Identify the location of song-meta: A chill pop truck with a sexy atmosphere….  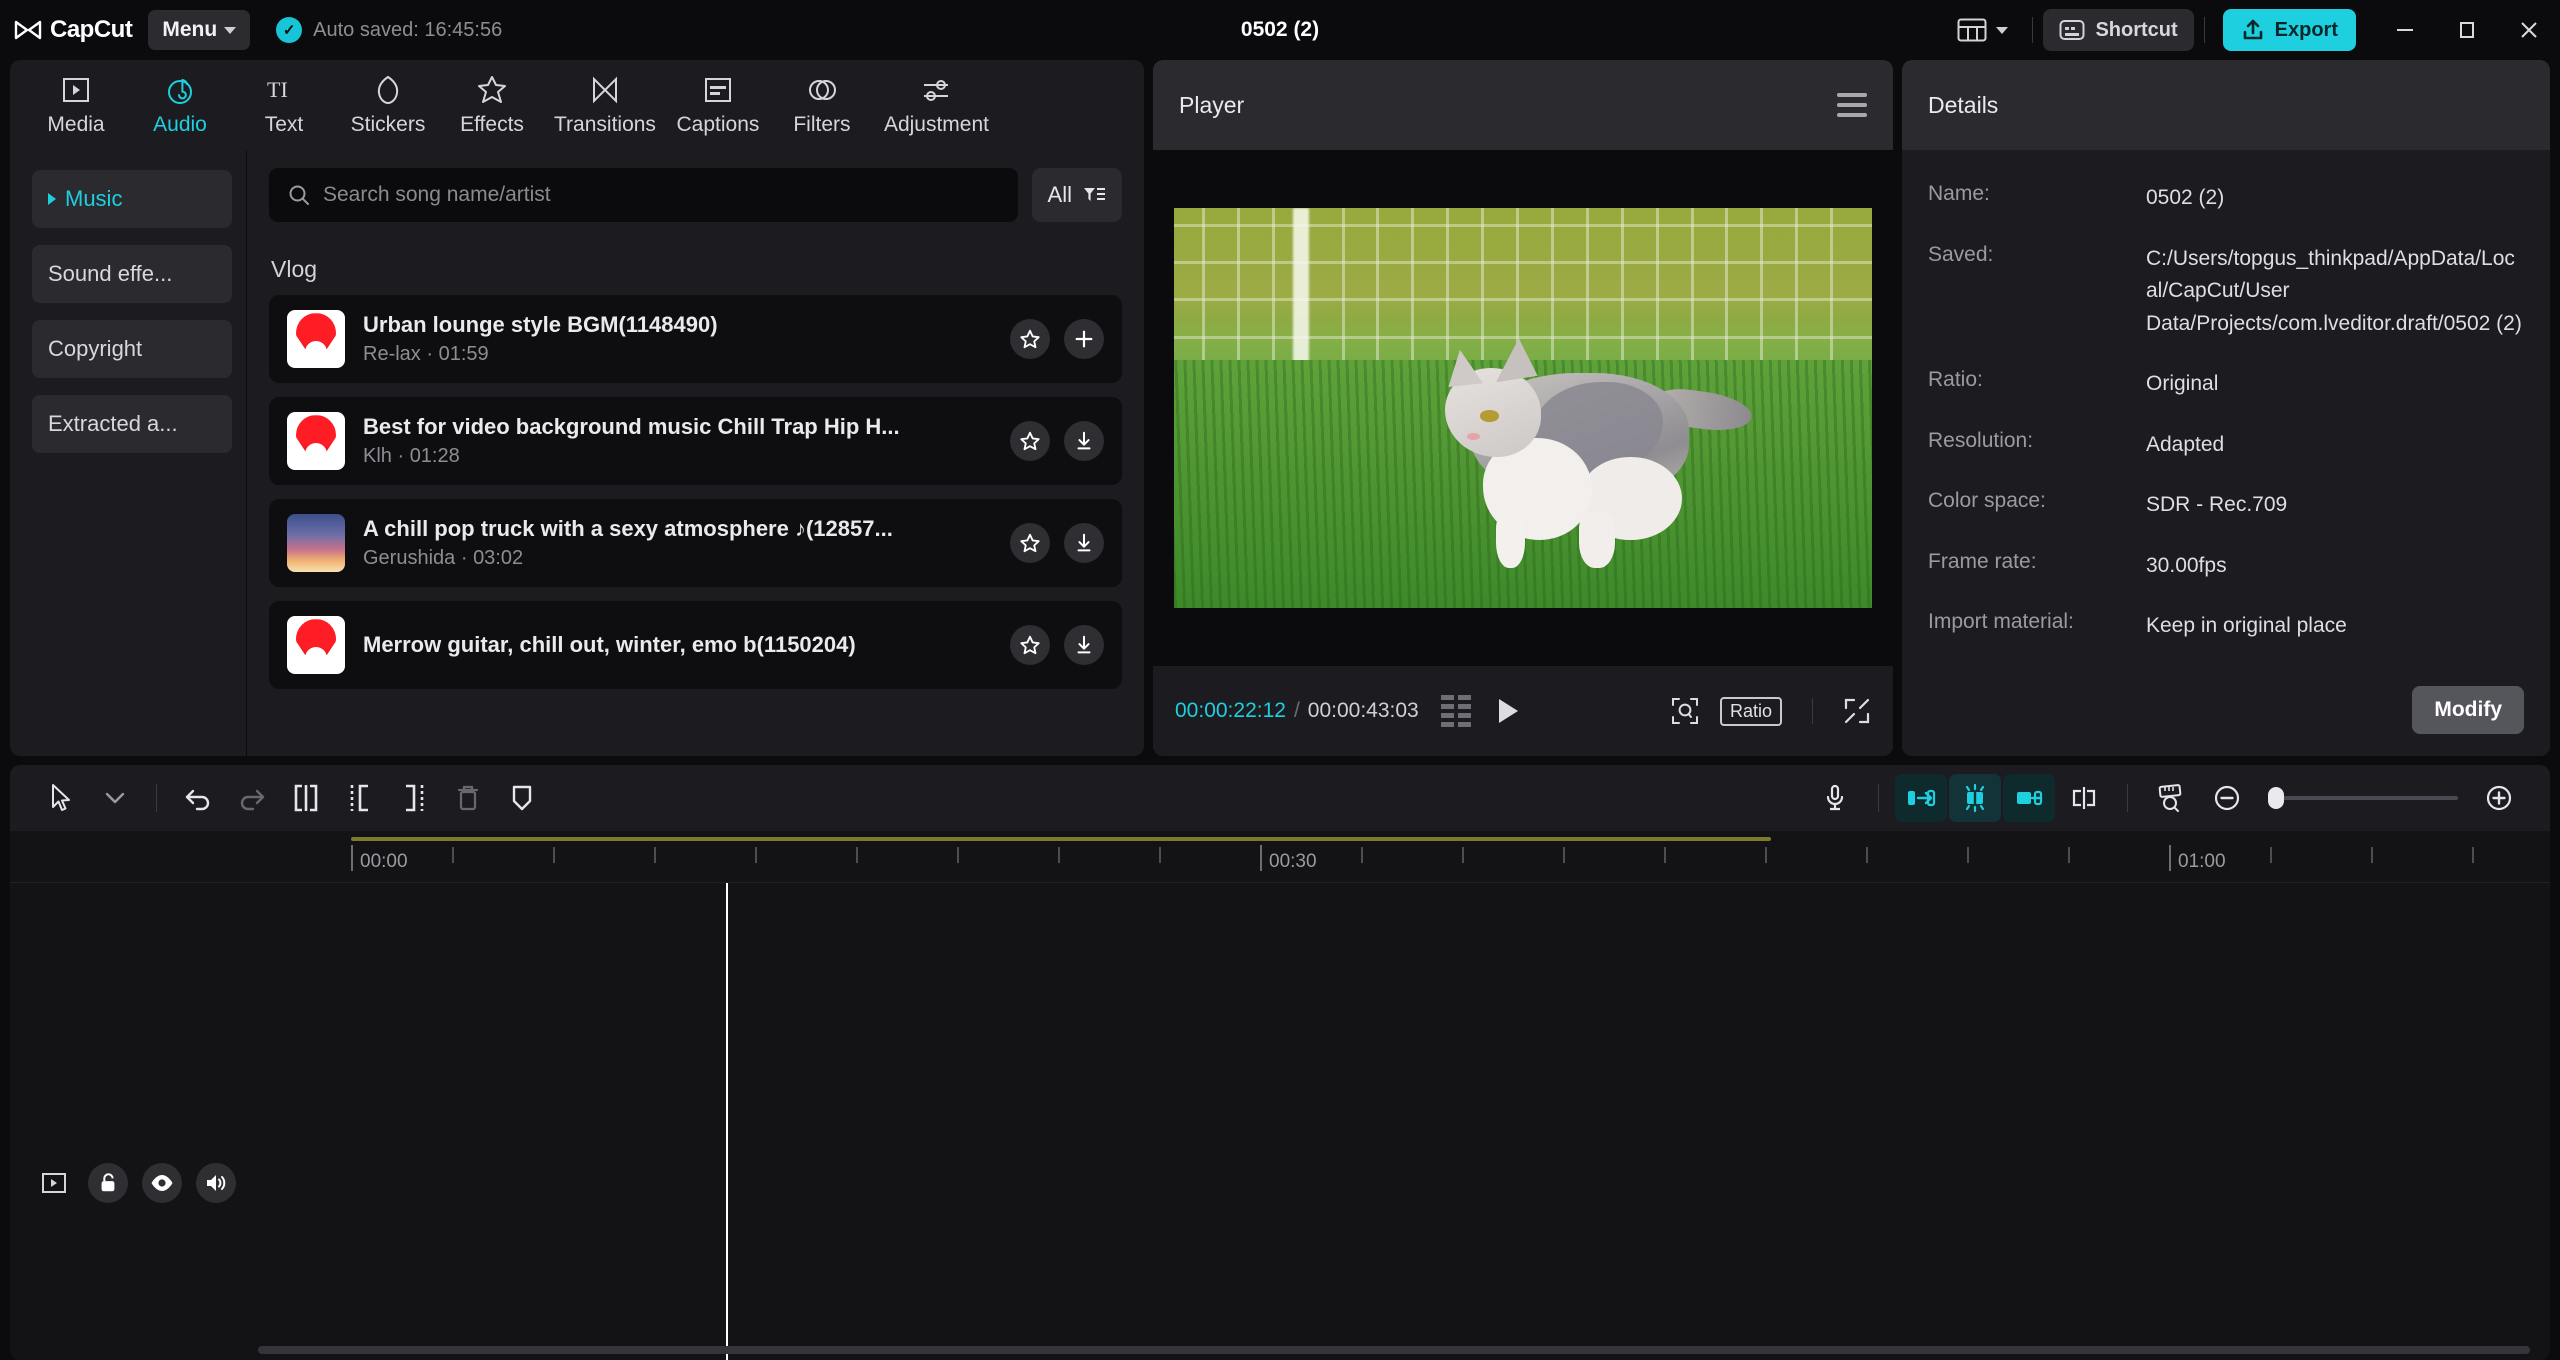
(677, 543).